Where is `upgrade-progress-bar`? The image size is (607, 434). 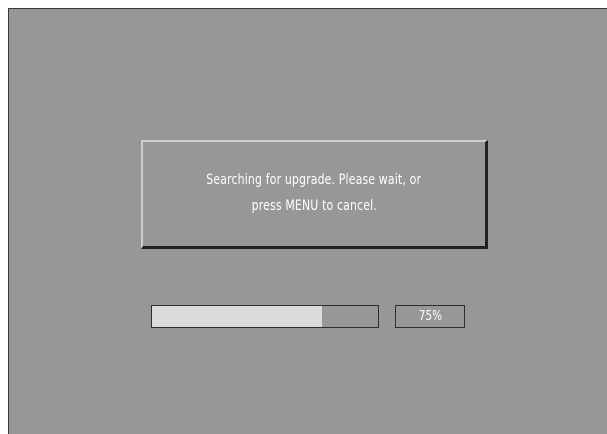 upgrade-progress-bar is located at coordinates (265, 316).